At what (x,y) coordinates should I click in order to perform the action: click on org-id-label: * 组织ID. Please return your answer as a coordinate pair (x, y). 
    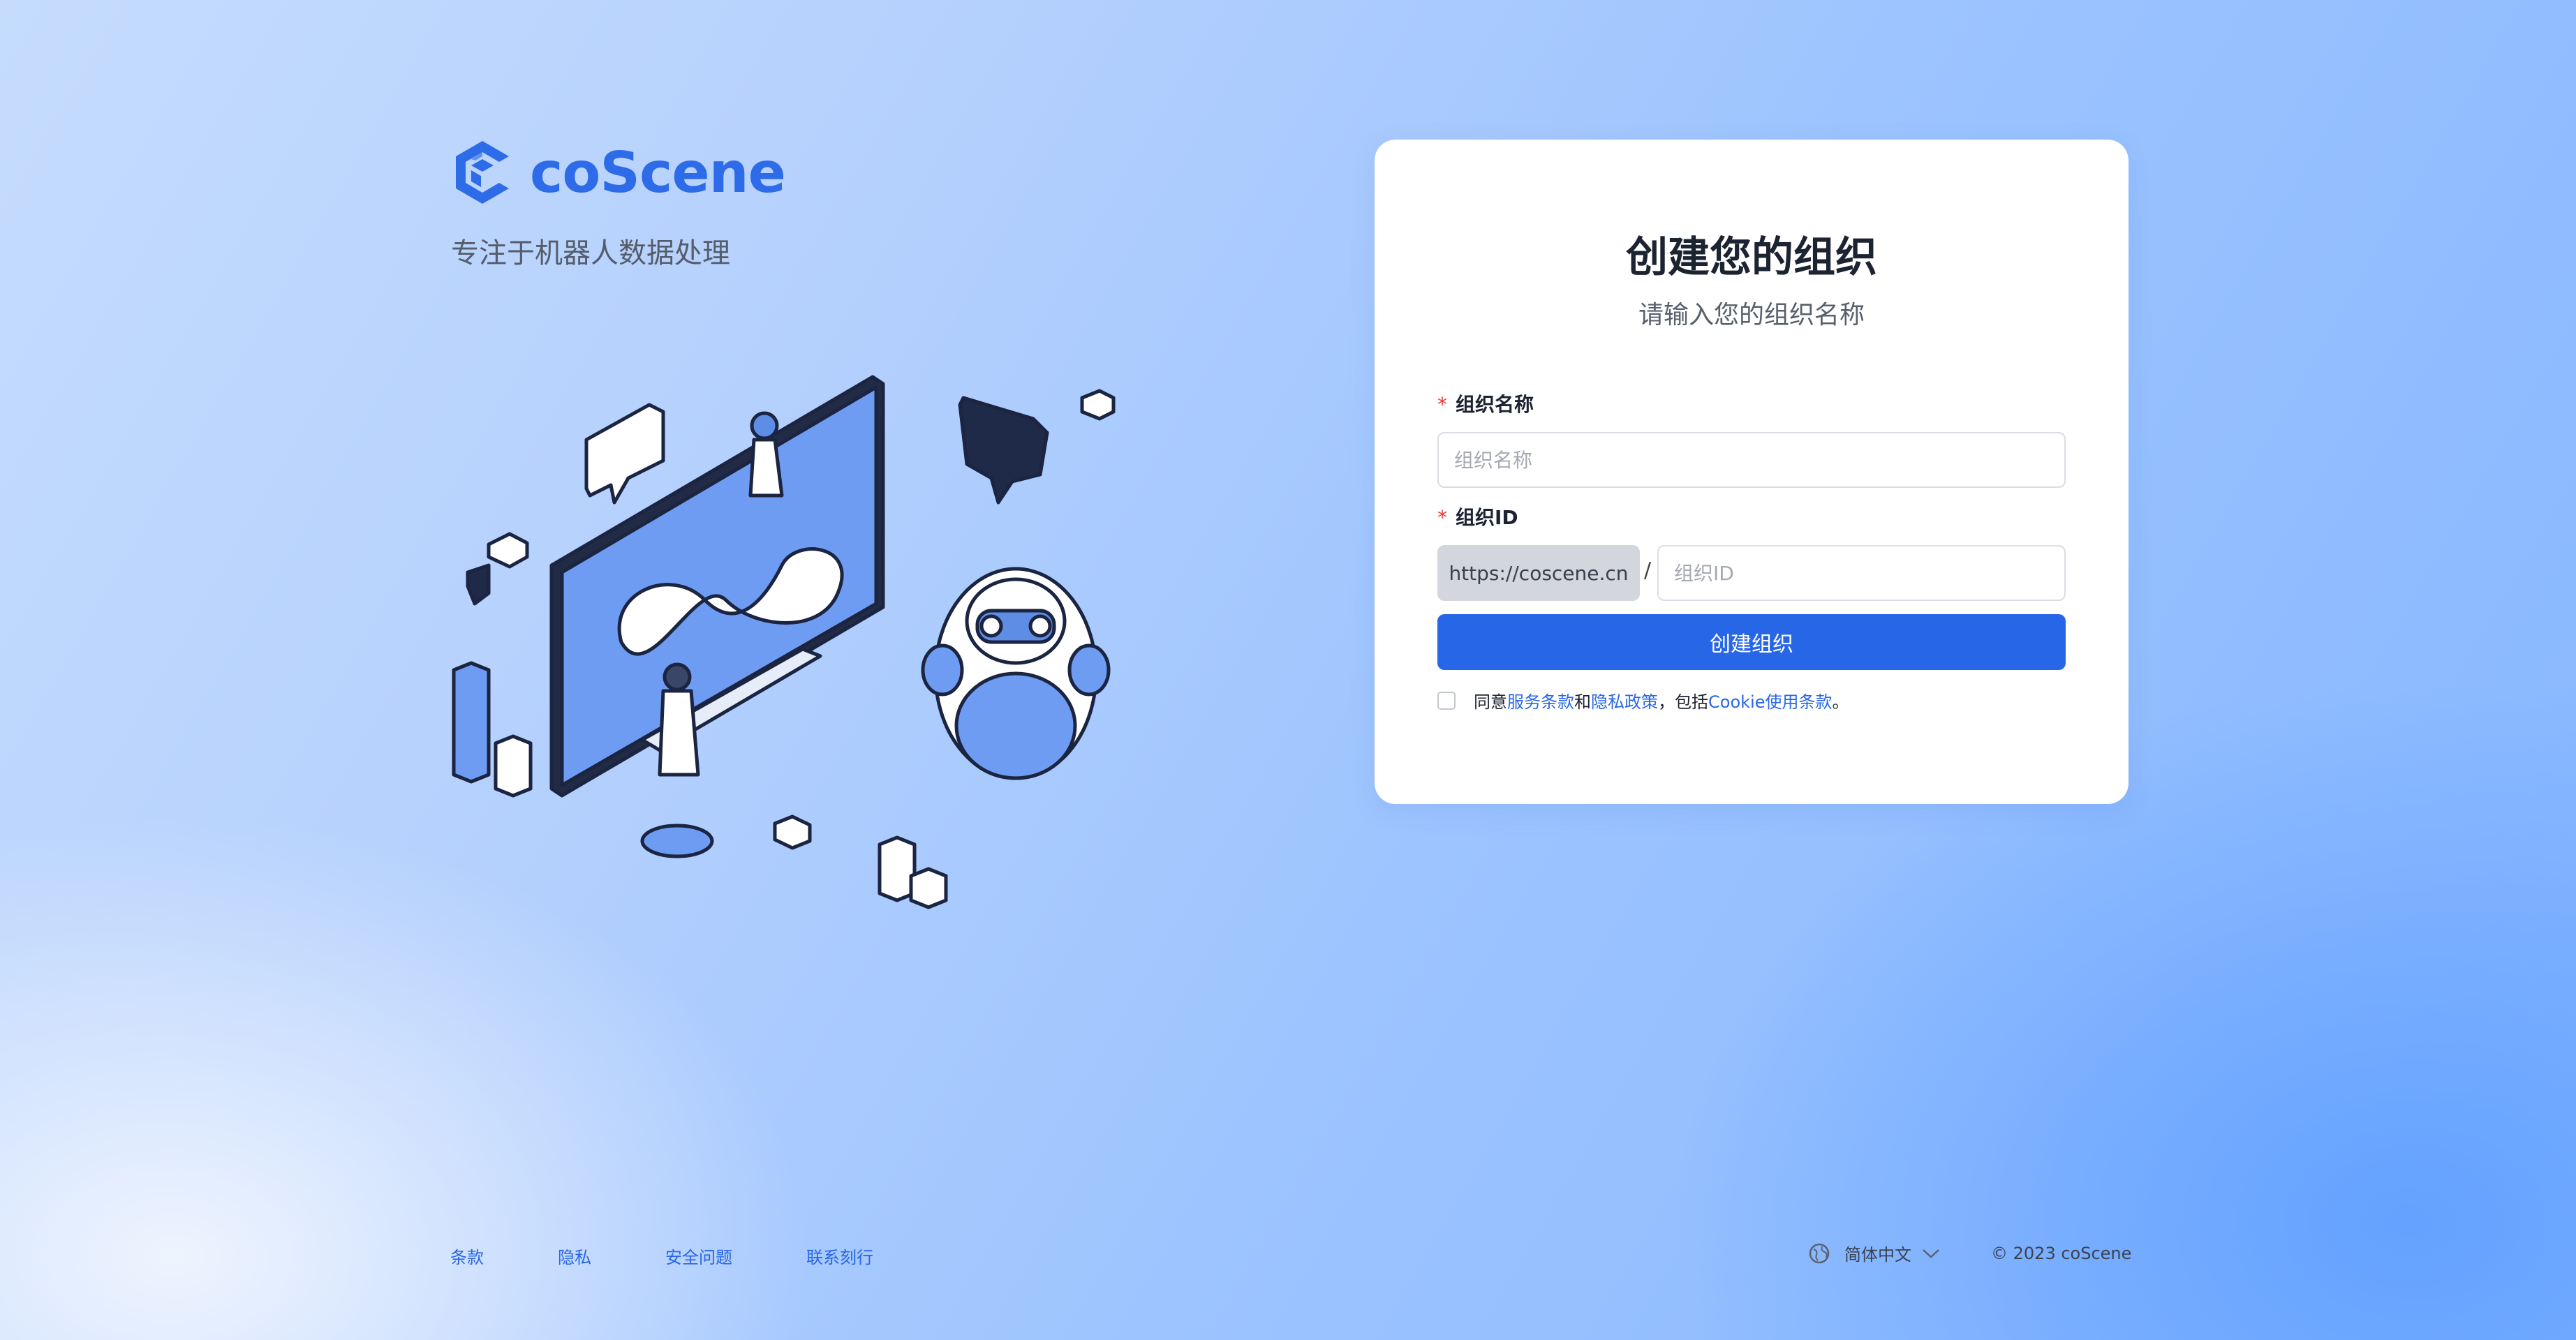
    Looking at the image, I should click on (1477, 517).